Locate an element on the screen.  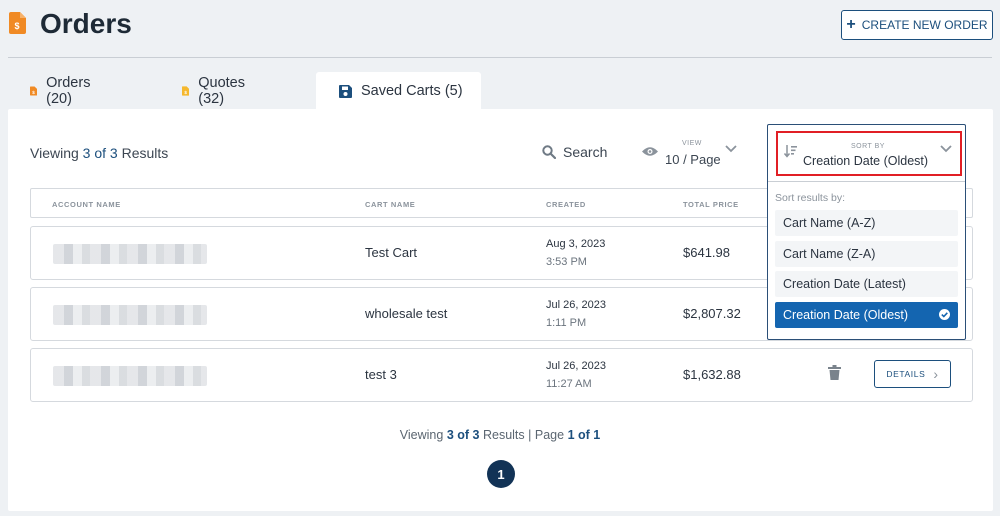
sort-icon is located at coordinates (790, 151).